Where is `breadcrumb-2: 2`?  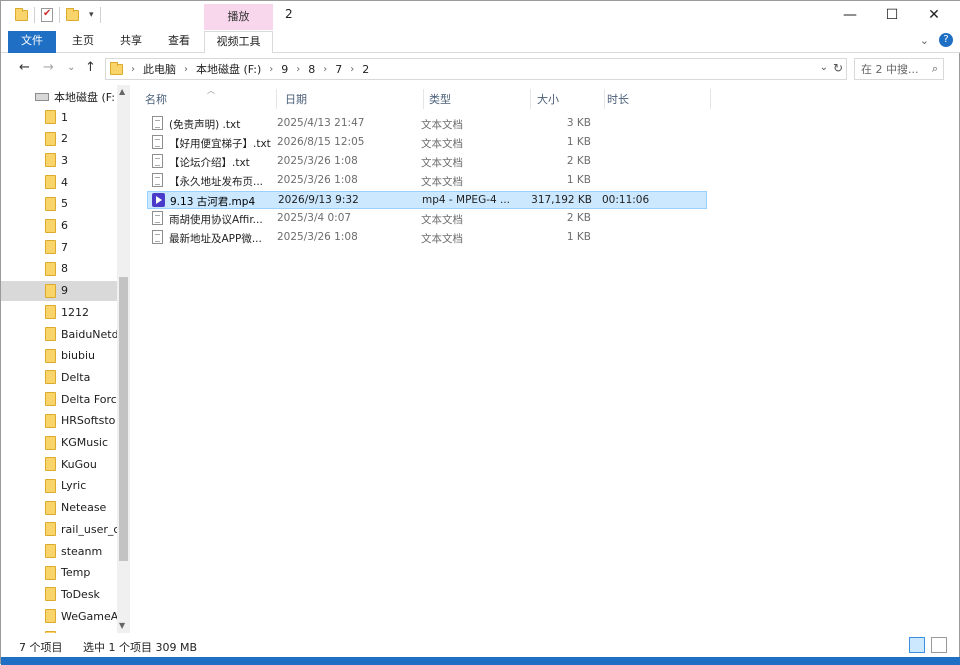
breadcrumb-2: 2 is located at coordinates (365, 69).